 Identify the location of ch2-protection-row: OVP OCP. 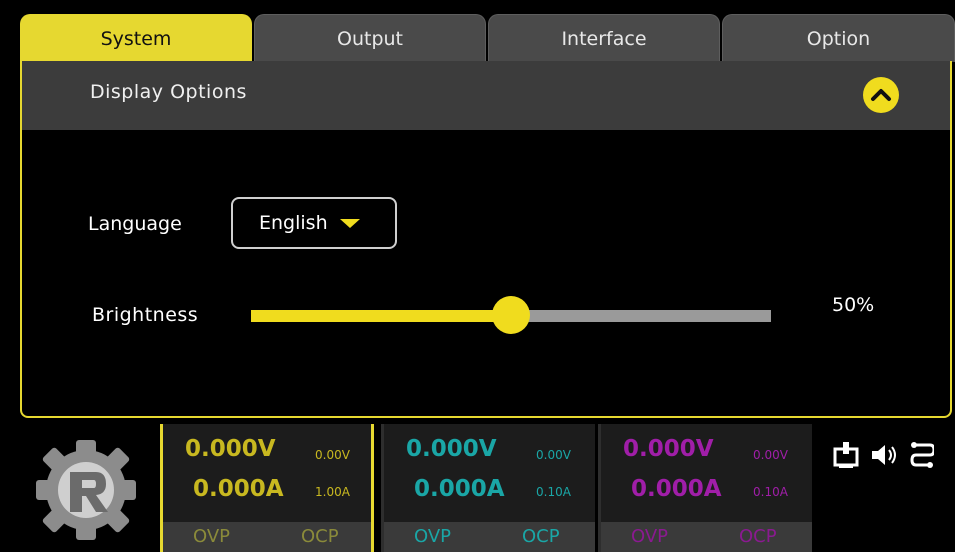
(489, 537).